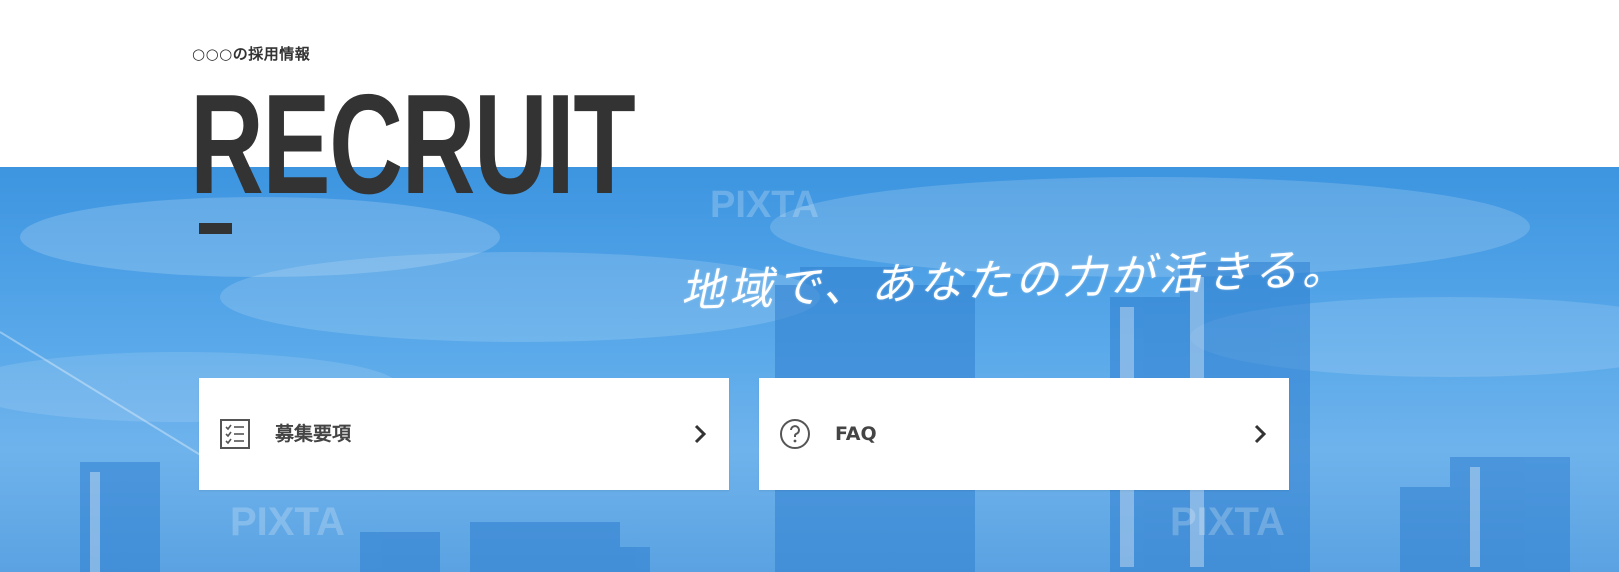 The width and height of the screenshot is (1619, 572). What do you see at coordinates (795, 434) in the screenshot?
I see `question-circle-icon` at bounding box center [795, 434].